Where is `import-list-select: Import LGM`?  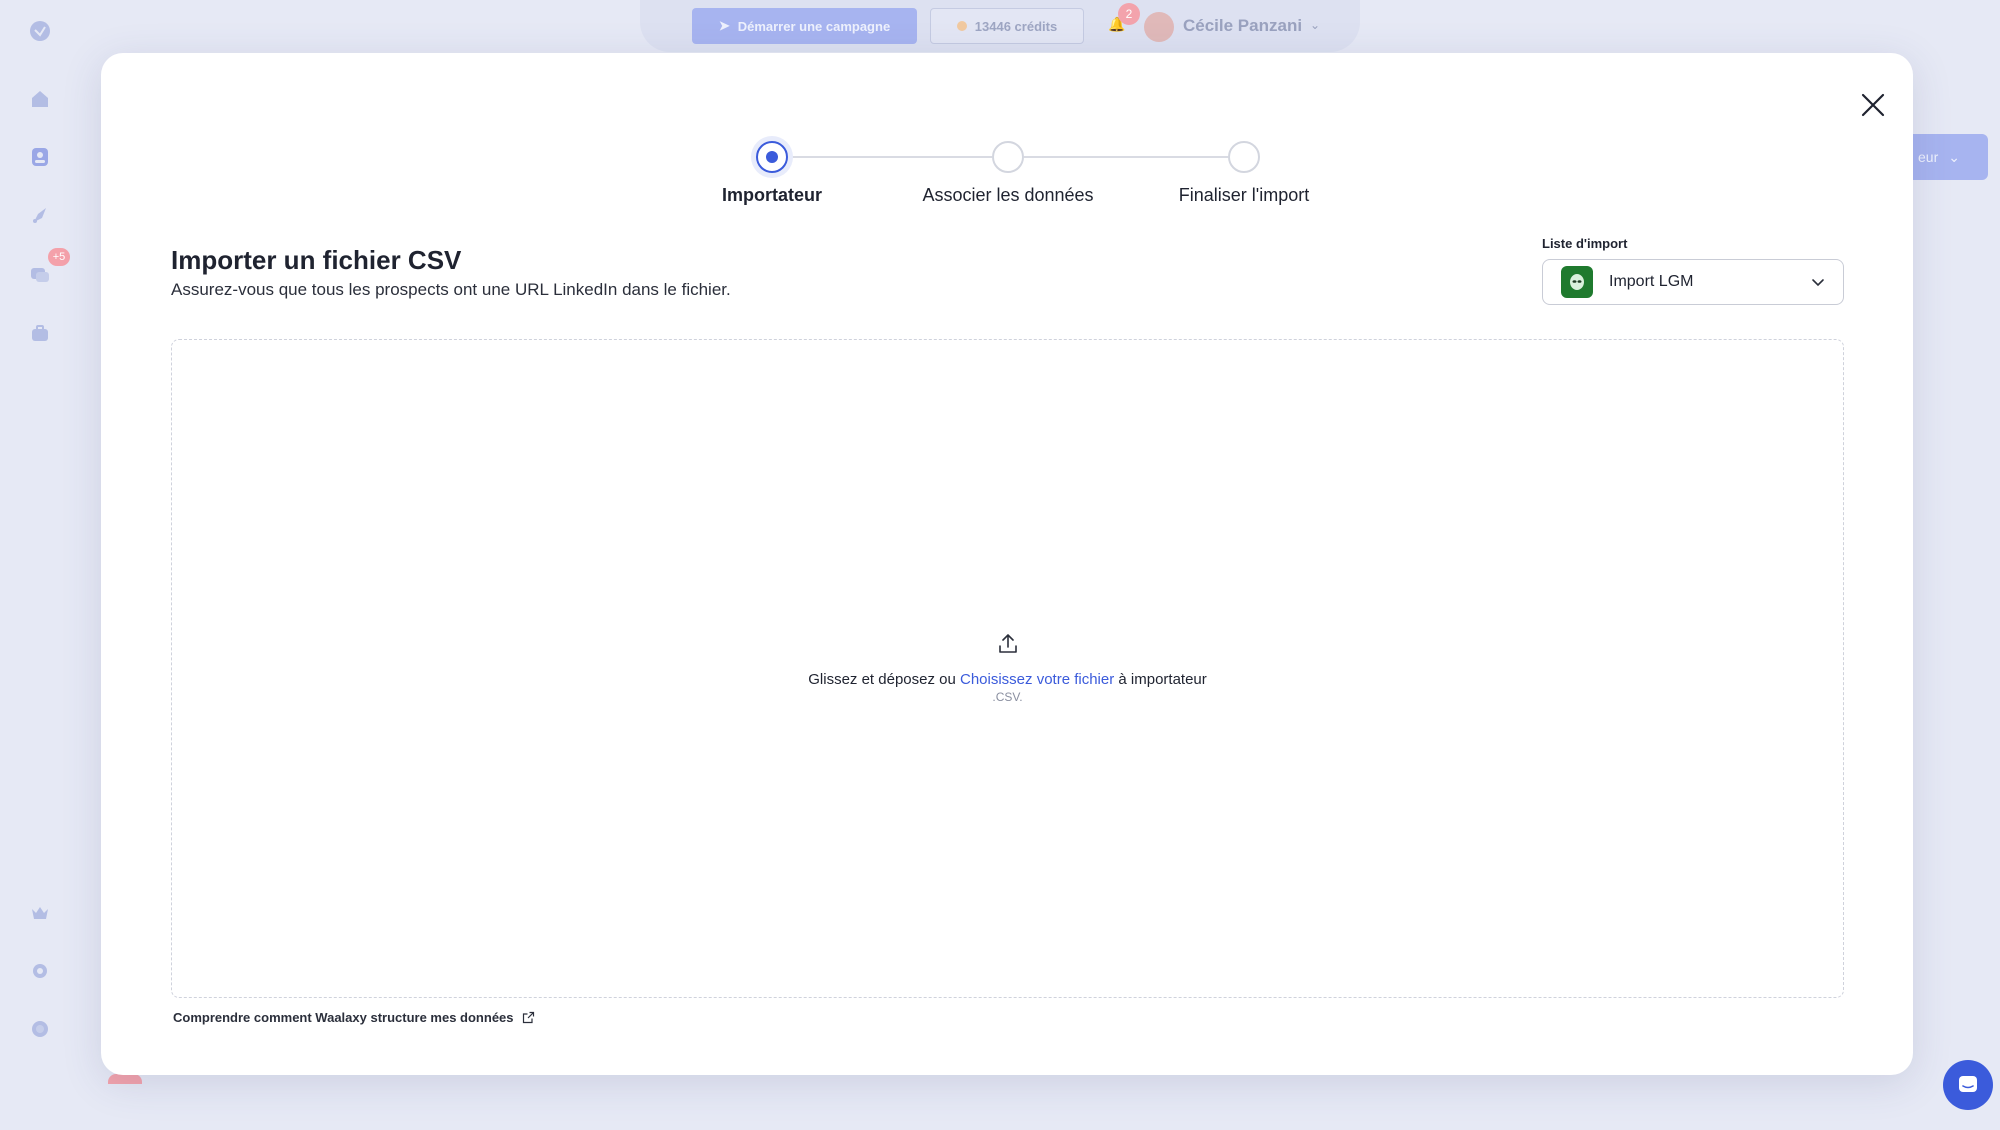 import-list-select: Import LGM is located at coordinates (1693, 282).